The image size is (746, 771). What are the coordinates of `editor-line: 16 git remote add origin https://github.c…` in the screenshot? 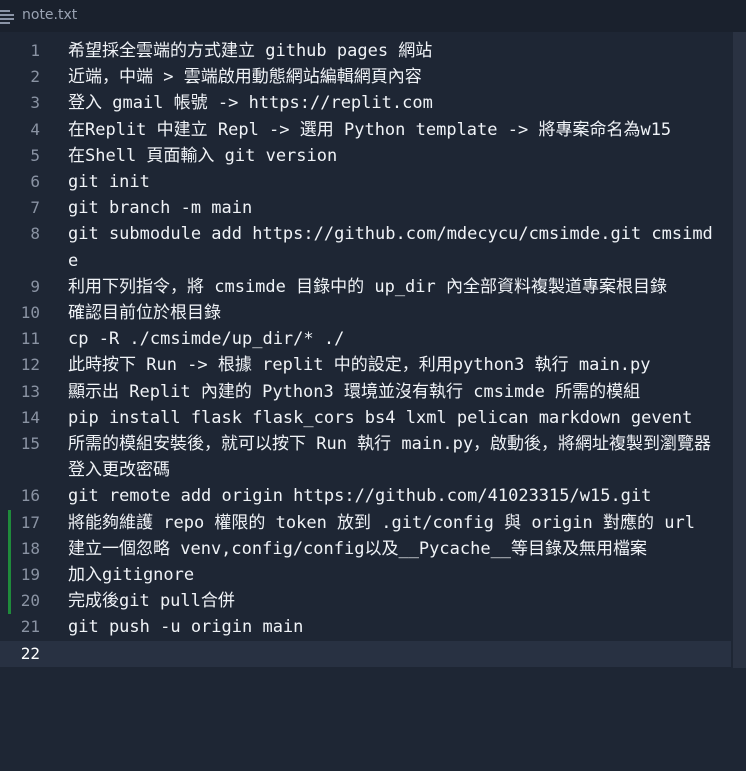 It's located at (365, 496).